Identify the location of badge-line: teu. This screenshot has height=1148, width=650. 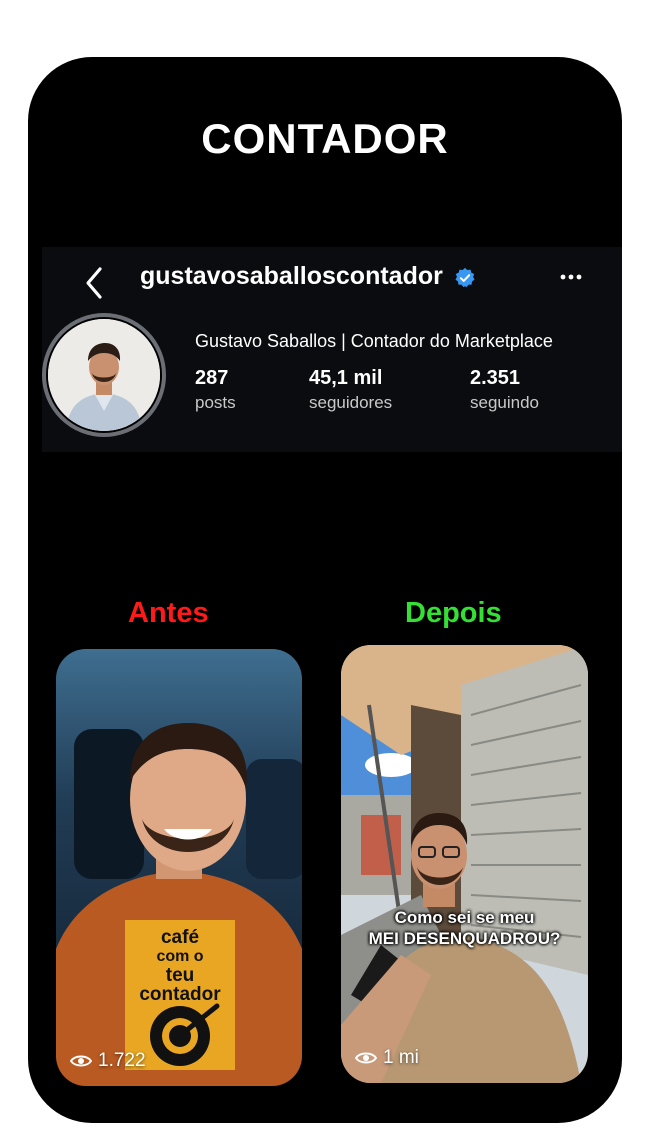
(180, 975).